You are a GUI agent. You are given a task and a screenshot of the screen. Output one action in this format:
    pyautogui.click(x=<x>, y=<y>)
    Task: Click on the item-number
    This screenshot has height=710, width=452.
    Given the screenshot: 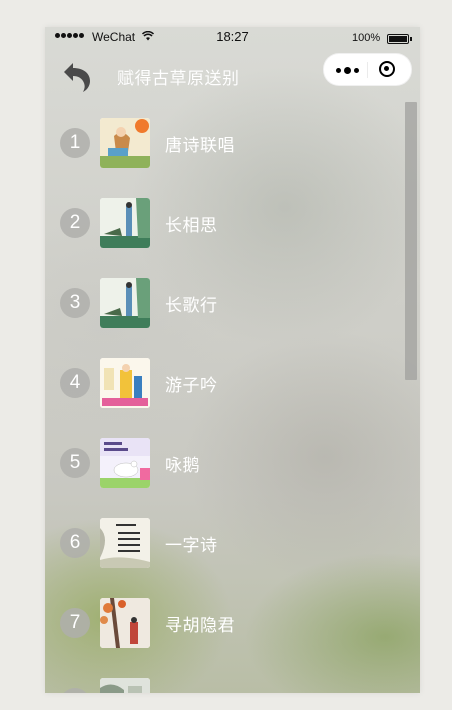 What is the action you would take?
    pyautogui.click(x=75, y=690)
    